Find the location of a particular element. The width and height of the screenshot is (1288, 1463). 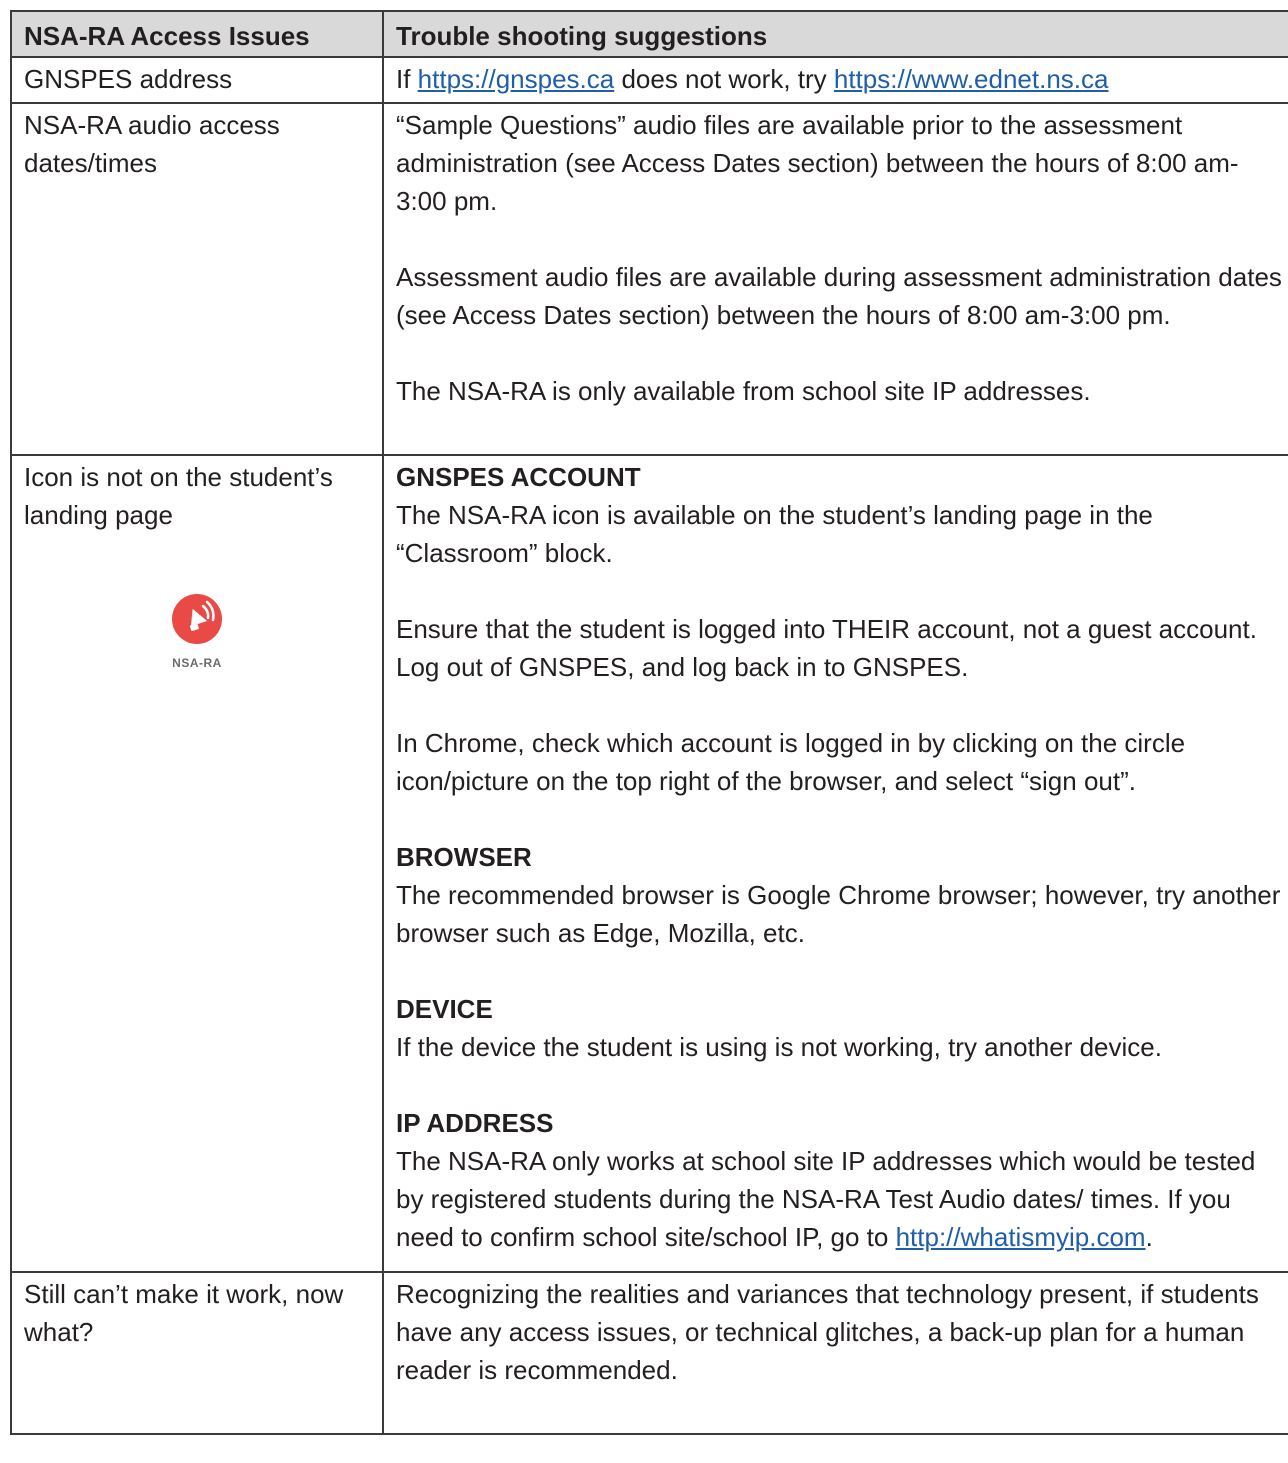

device-heading: DEVICE is located at coordinates (444, 1009).